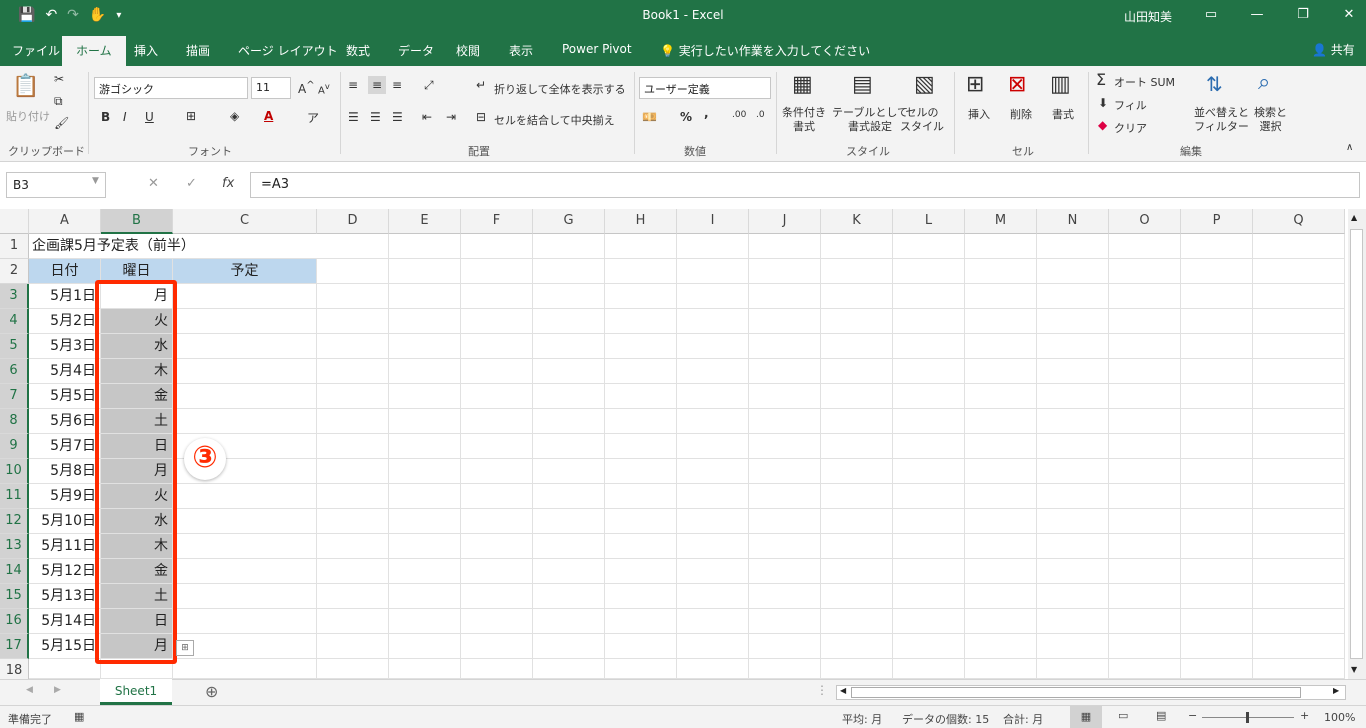 This screenshot has width=1366, height=728. Describe the element at coordinates (427, 117) in the screenshot. I see `decrease-indent-icon: ⇤` at that location.